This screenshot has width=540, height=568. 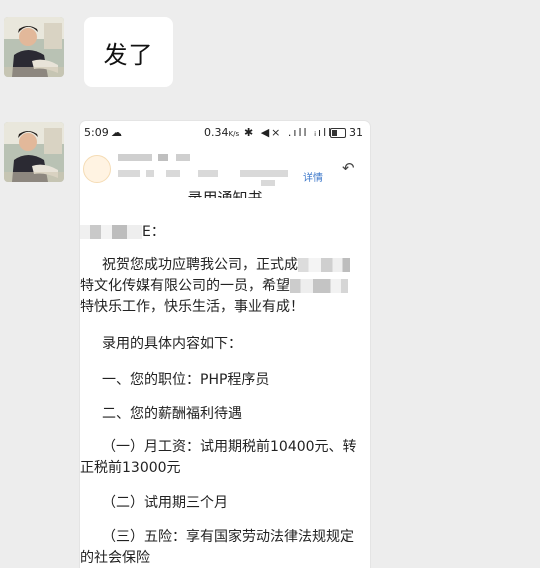 I want to click on paragraph-insurance: （三）五险：享有国家劳动法律法规规定, so click(x=228, y=537).